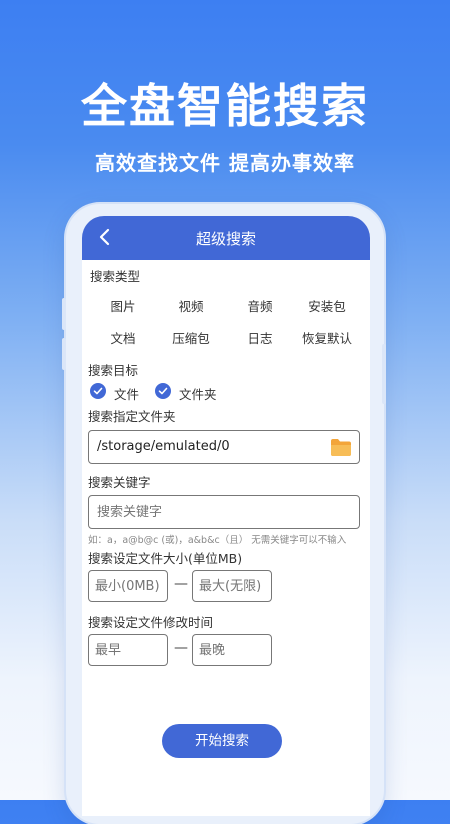  I want to click on type-option-apk: 安装包, so click(327, 305).